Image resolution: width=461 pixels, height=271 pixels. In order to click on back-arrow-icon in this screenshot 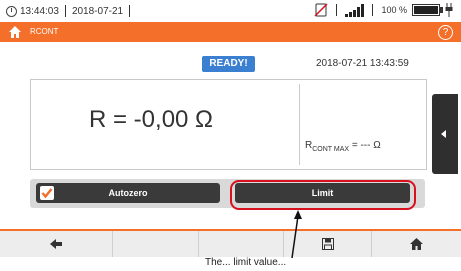, I will do `click(56, 244)`.